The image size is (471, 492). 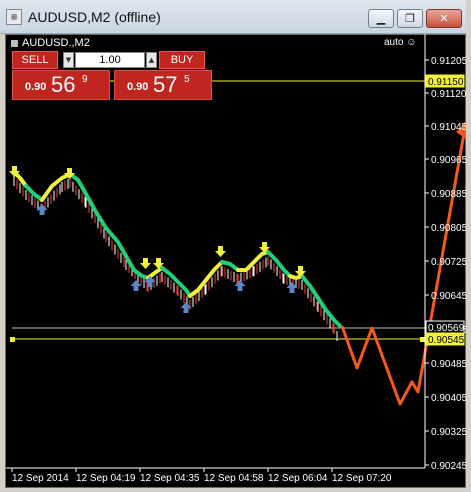 I want to click on buy-price-sup: 5, so click(x=187, y=79).